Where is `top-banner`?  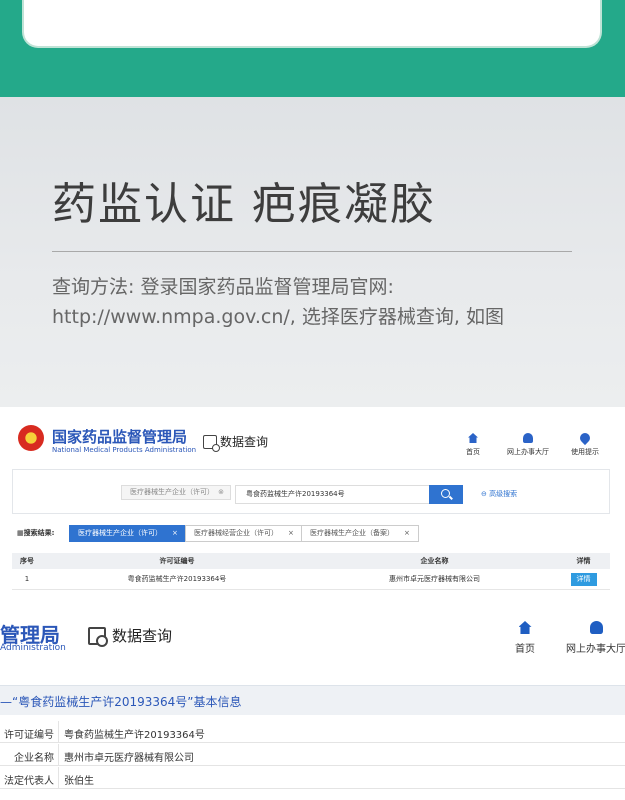 top-banner is located at coordinates (312, 48).